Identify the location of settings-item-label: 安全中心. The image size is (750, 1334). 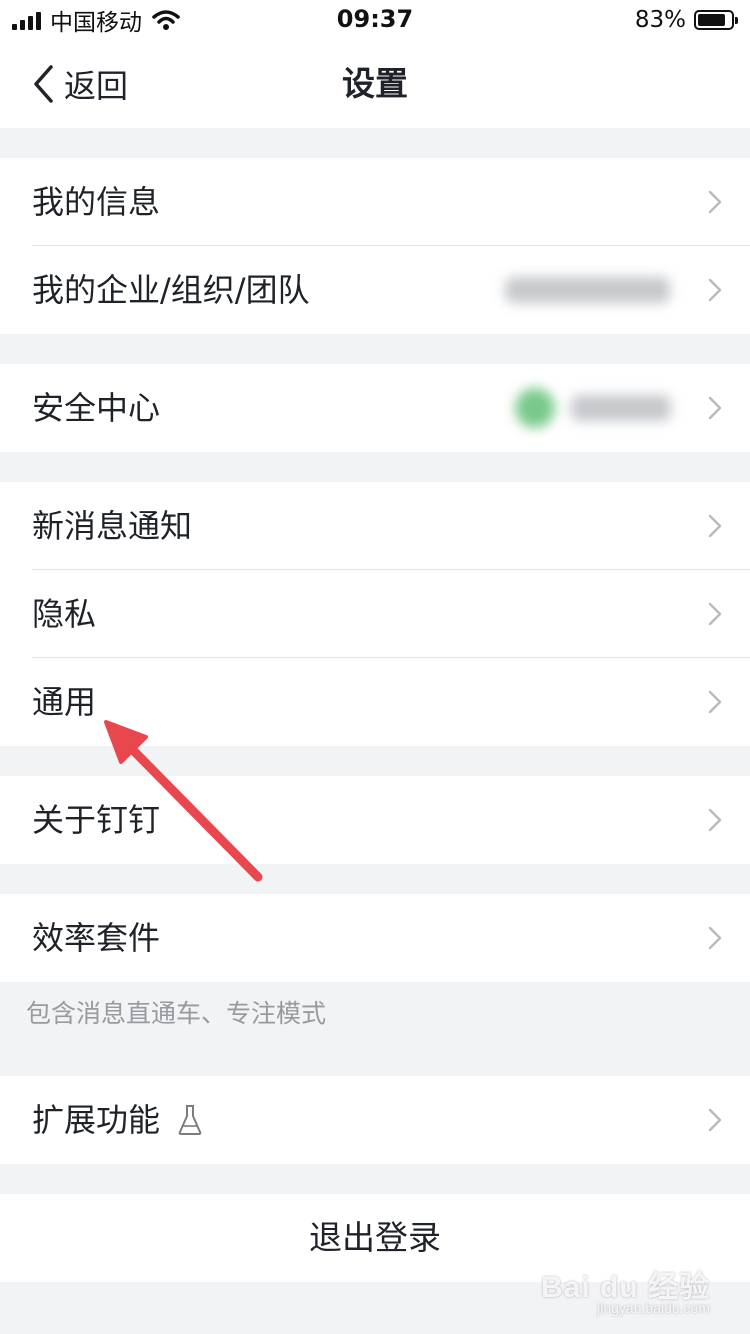
(96, 408).